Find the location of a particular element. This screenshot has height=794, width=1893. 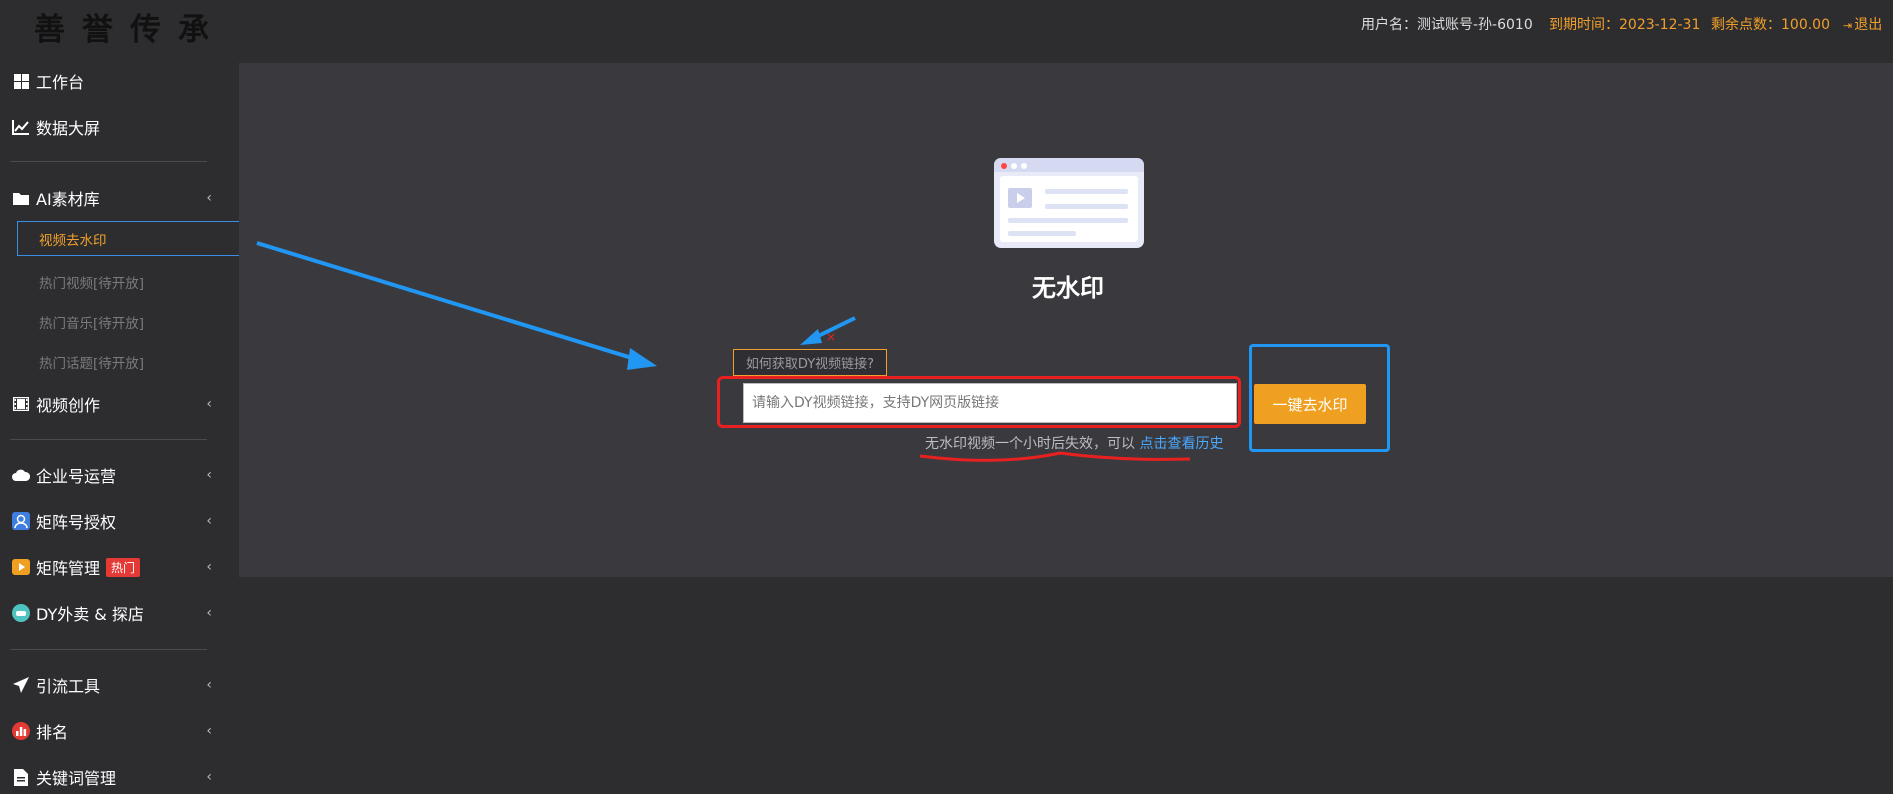

sidebar-item-matrix-manage: 矩阵管理 热门 ‹ is located at coordinates (112, 567).